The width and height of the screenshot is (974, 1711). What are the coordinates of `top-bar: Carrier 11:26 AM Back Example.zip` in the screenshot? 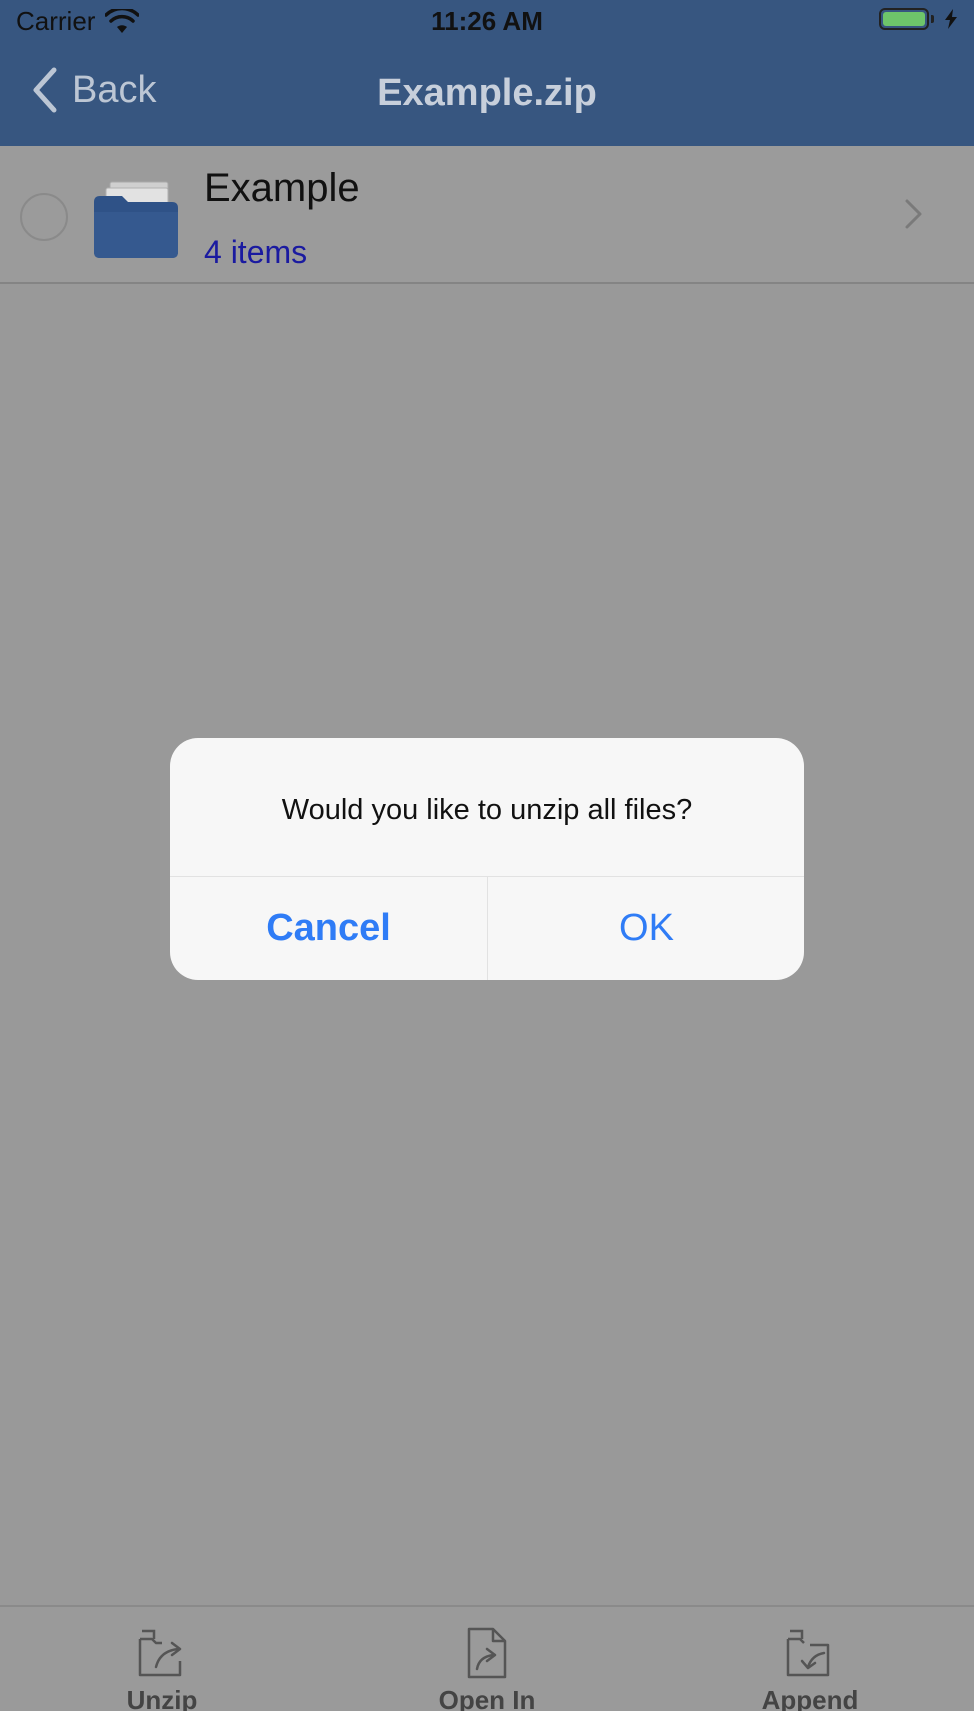 It's located at (487, 73).